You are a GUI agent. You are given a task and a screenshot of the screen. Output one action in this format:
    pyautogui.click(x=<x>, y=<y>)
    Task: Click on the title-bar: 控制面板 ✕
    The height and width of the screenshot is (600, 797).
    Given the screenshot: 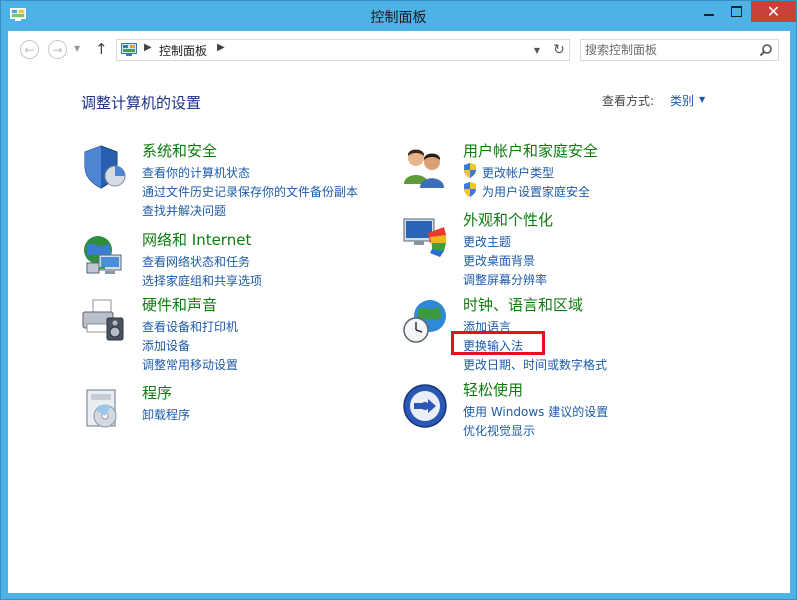 What is the action you would take?
    pyautogui.click(x=398, y=16)
    